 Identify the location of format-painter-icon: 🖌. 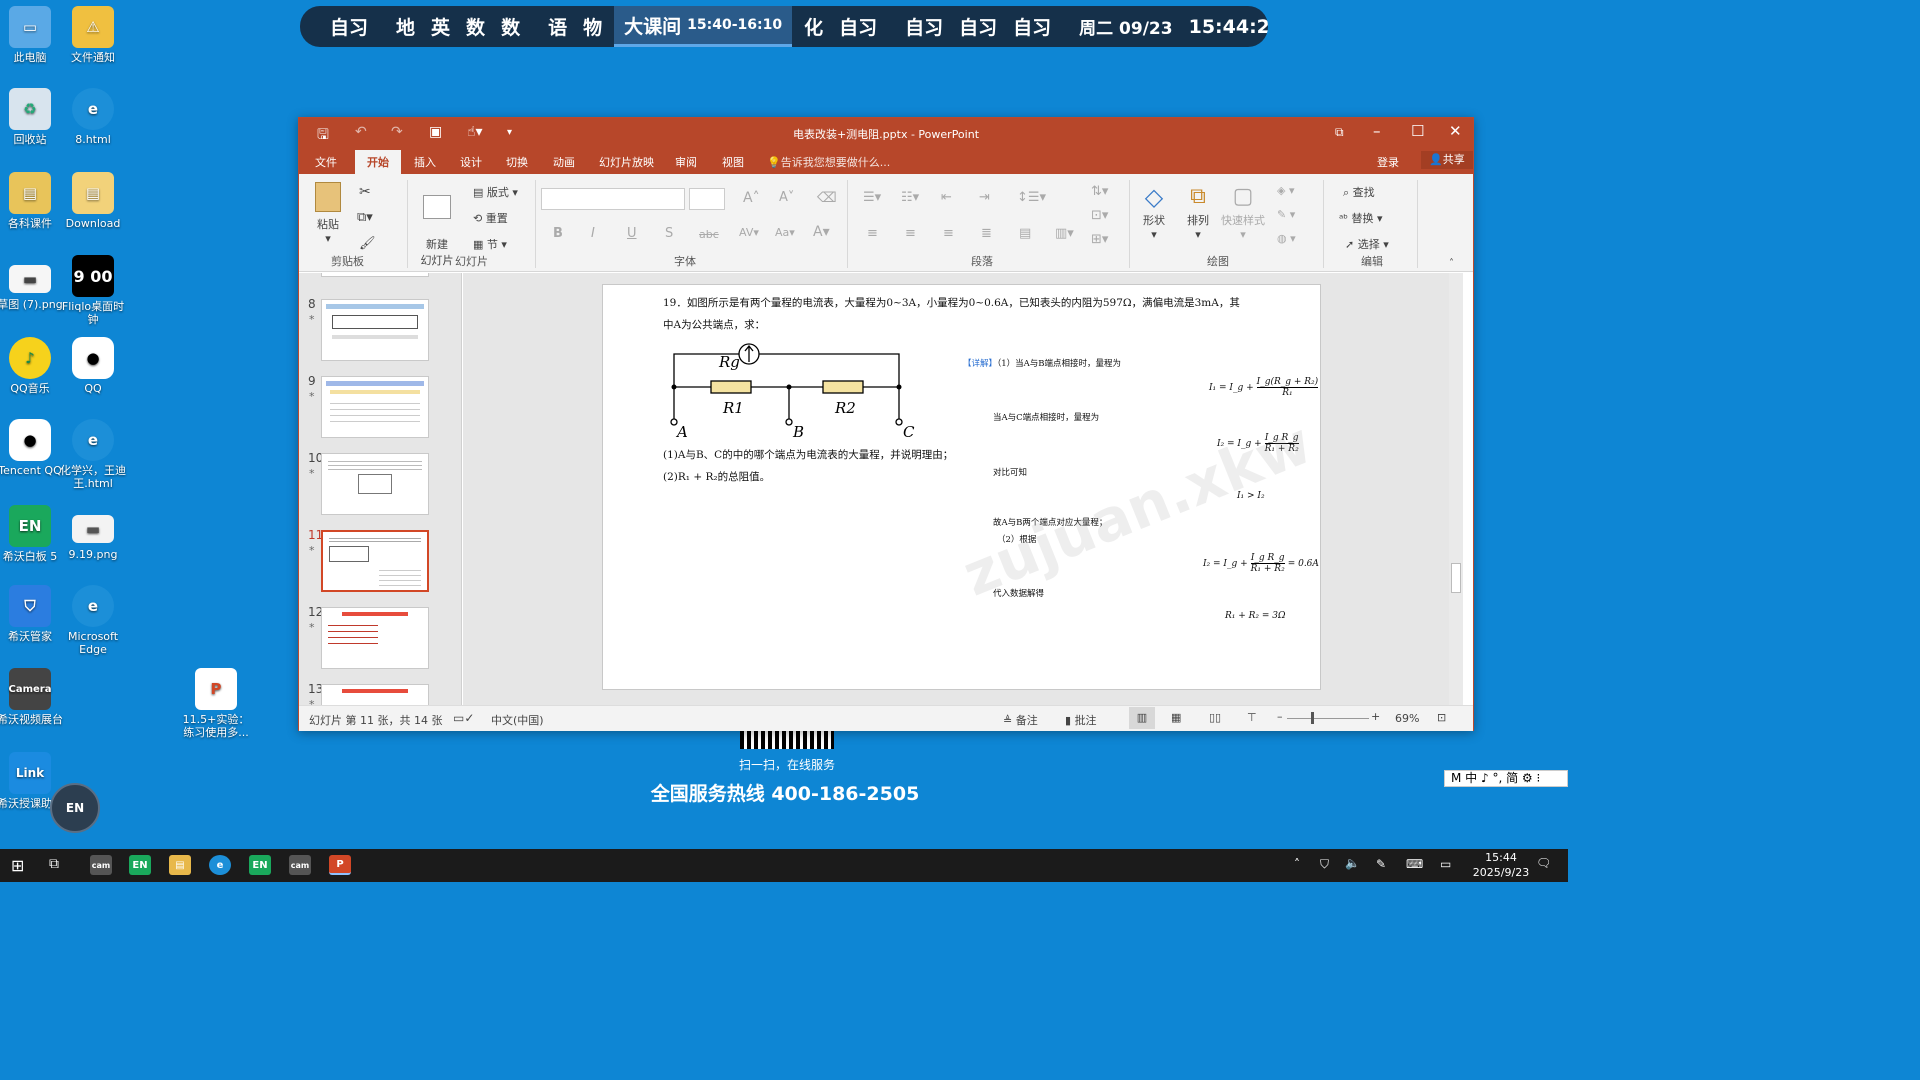
(367, 243).